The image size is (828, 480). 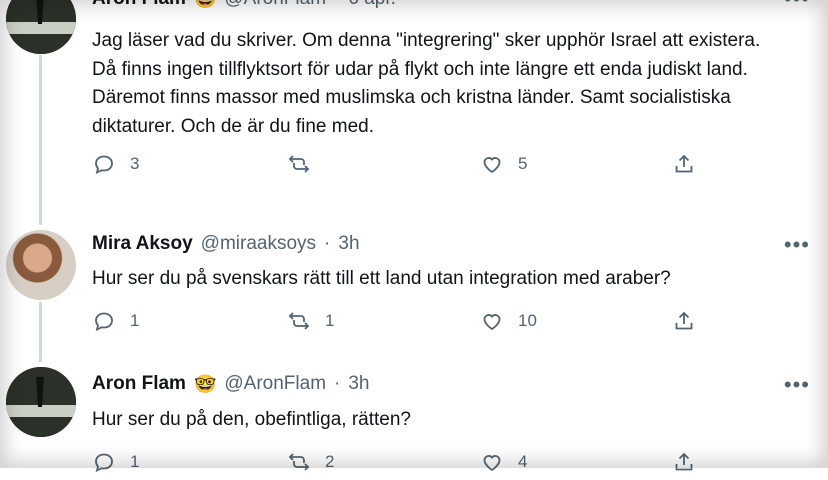 What do you see at coordinates (523, 461) in the screenshot?
I see `like-count: 4` at bounding box center [523, 461].